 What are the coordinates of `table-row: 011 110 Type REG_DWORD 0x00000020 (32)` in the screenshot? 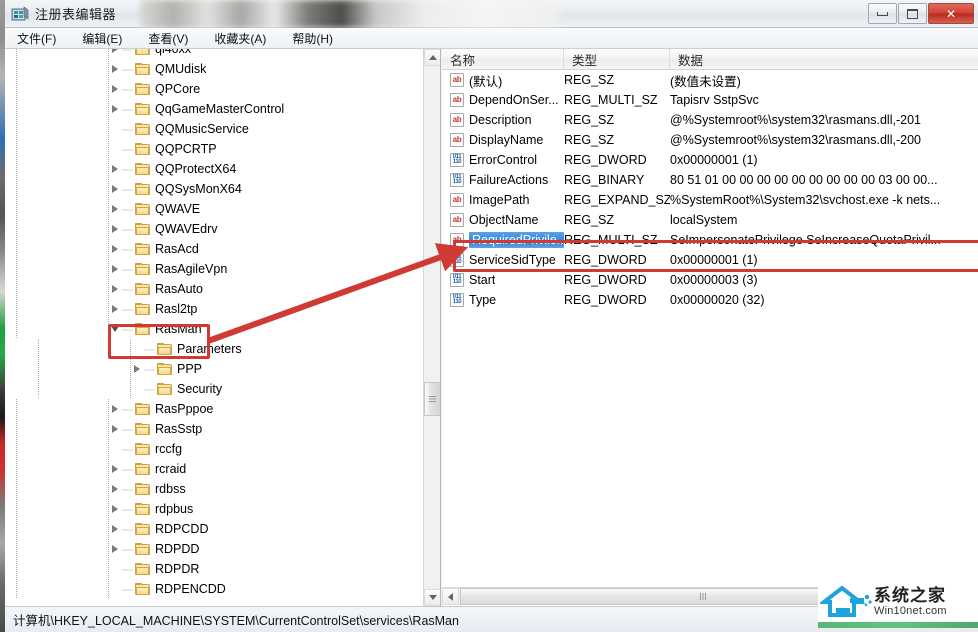 It's located at (710, 300).